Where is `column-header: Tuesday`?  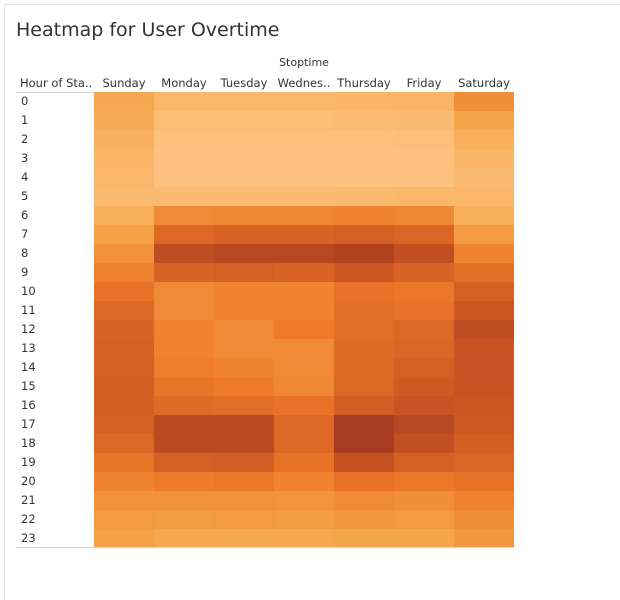
column-header: Tuesday is located at coordinates (244, 83).